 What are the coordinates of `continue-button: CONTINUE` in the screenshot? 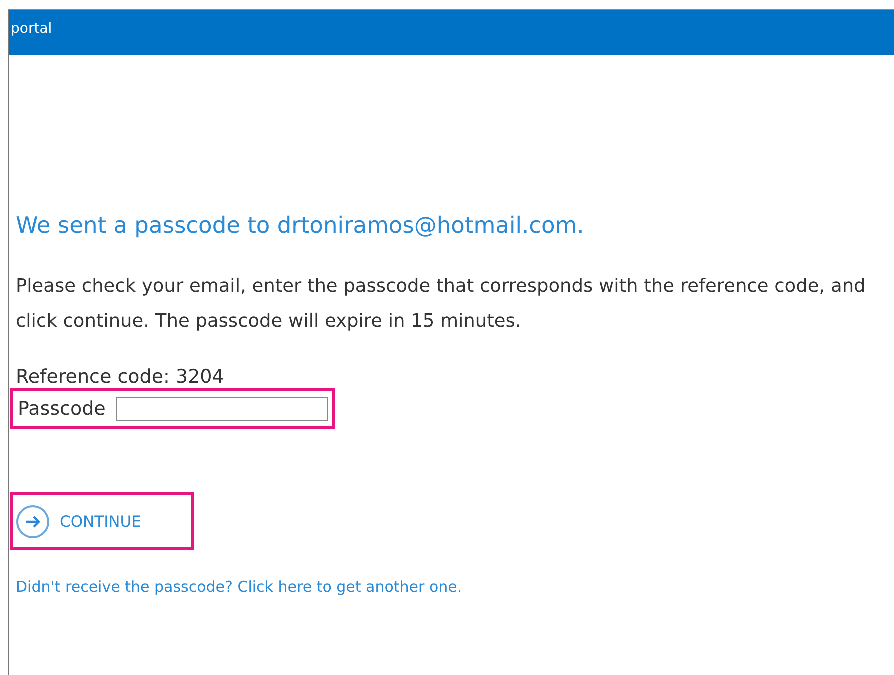 It's located at (101, 522).